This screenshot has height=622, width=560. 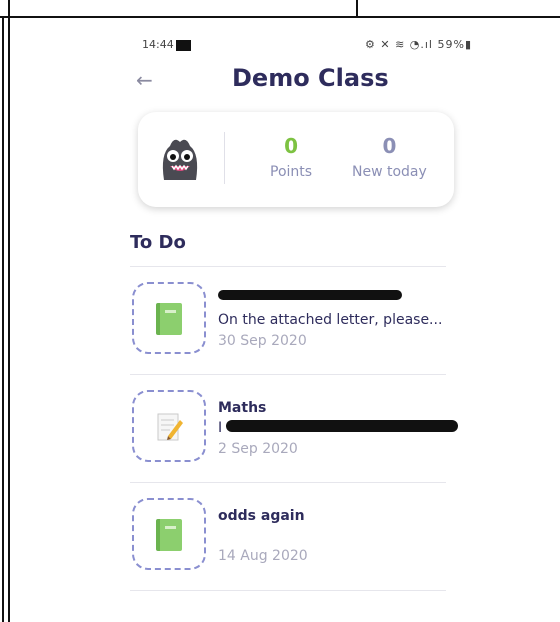 What do you see at coordinates (242, 408) in the screenshot?
I see `todo-item-name: Maths` at bounding box center [242, 408].